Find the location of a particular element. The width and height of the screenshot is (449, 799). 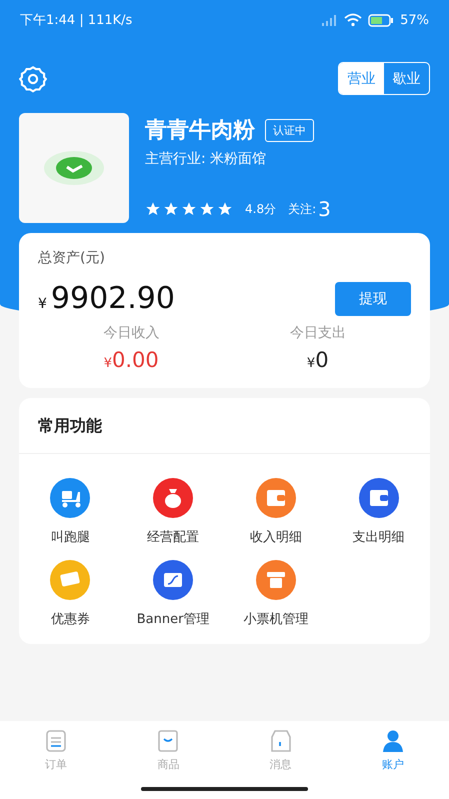

function-item: 经营配置 is located at coordinates (173, 512).